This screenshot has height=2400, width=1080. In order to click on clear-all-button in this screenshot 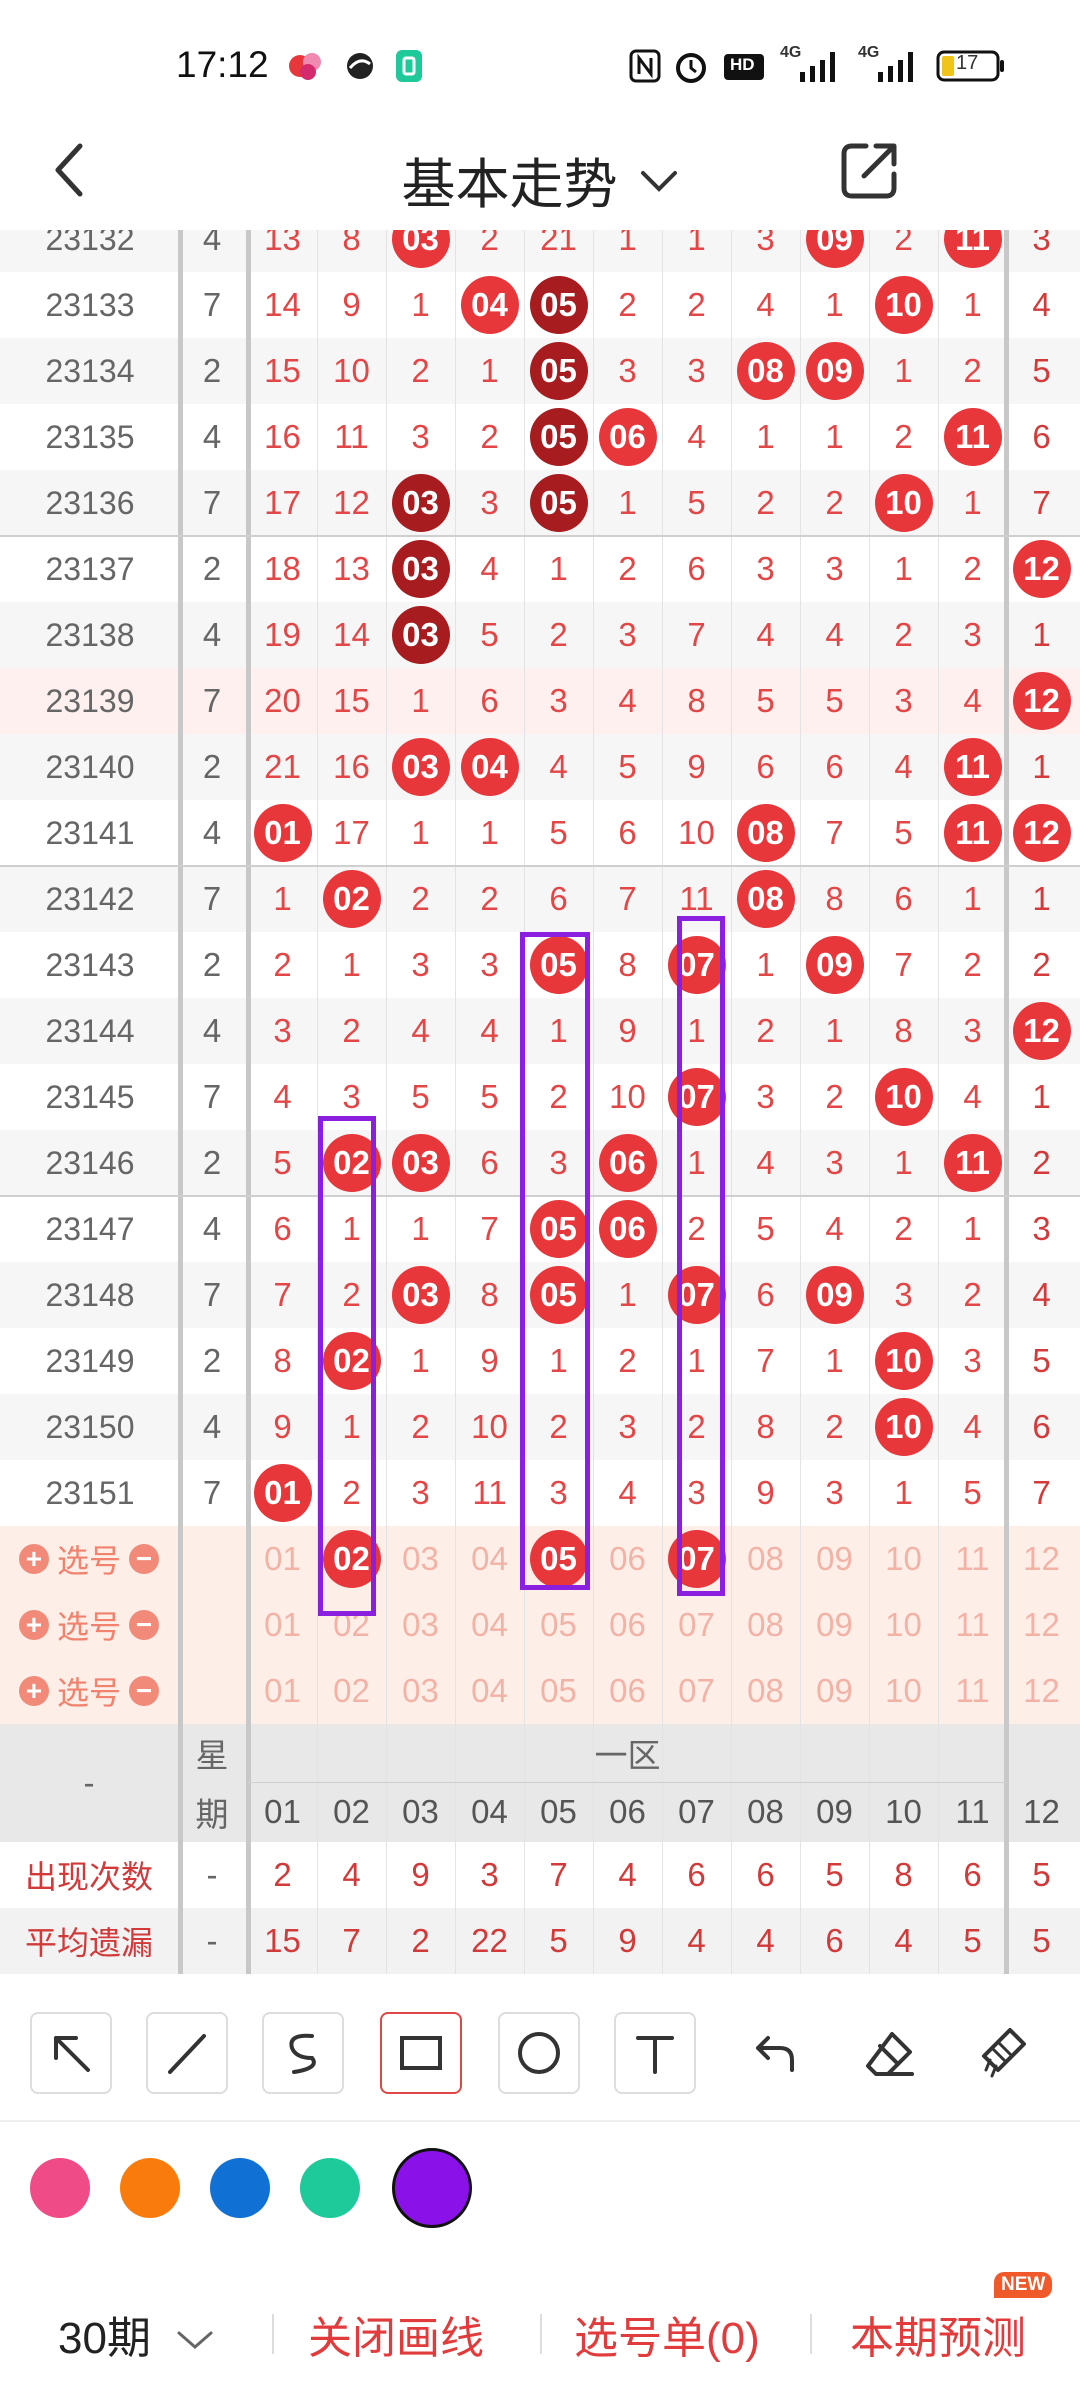, I will do `click(1003, 2053)`.